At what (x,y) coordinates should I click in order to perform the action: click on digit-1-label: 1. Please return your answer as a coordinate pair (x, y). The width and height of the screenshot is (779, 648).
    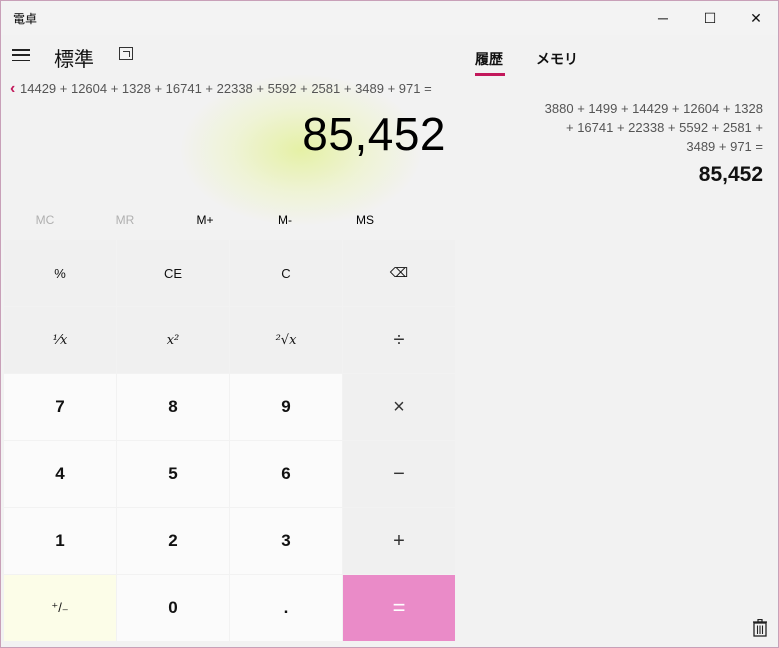
    Looking at the image, I should click on (60, 540).